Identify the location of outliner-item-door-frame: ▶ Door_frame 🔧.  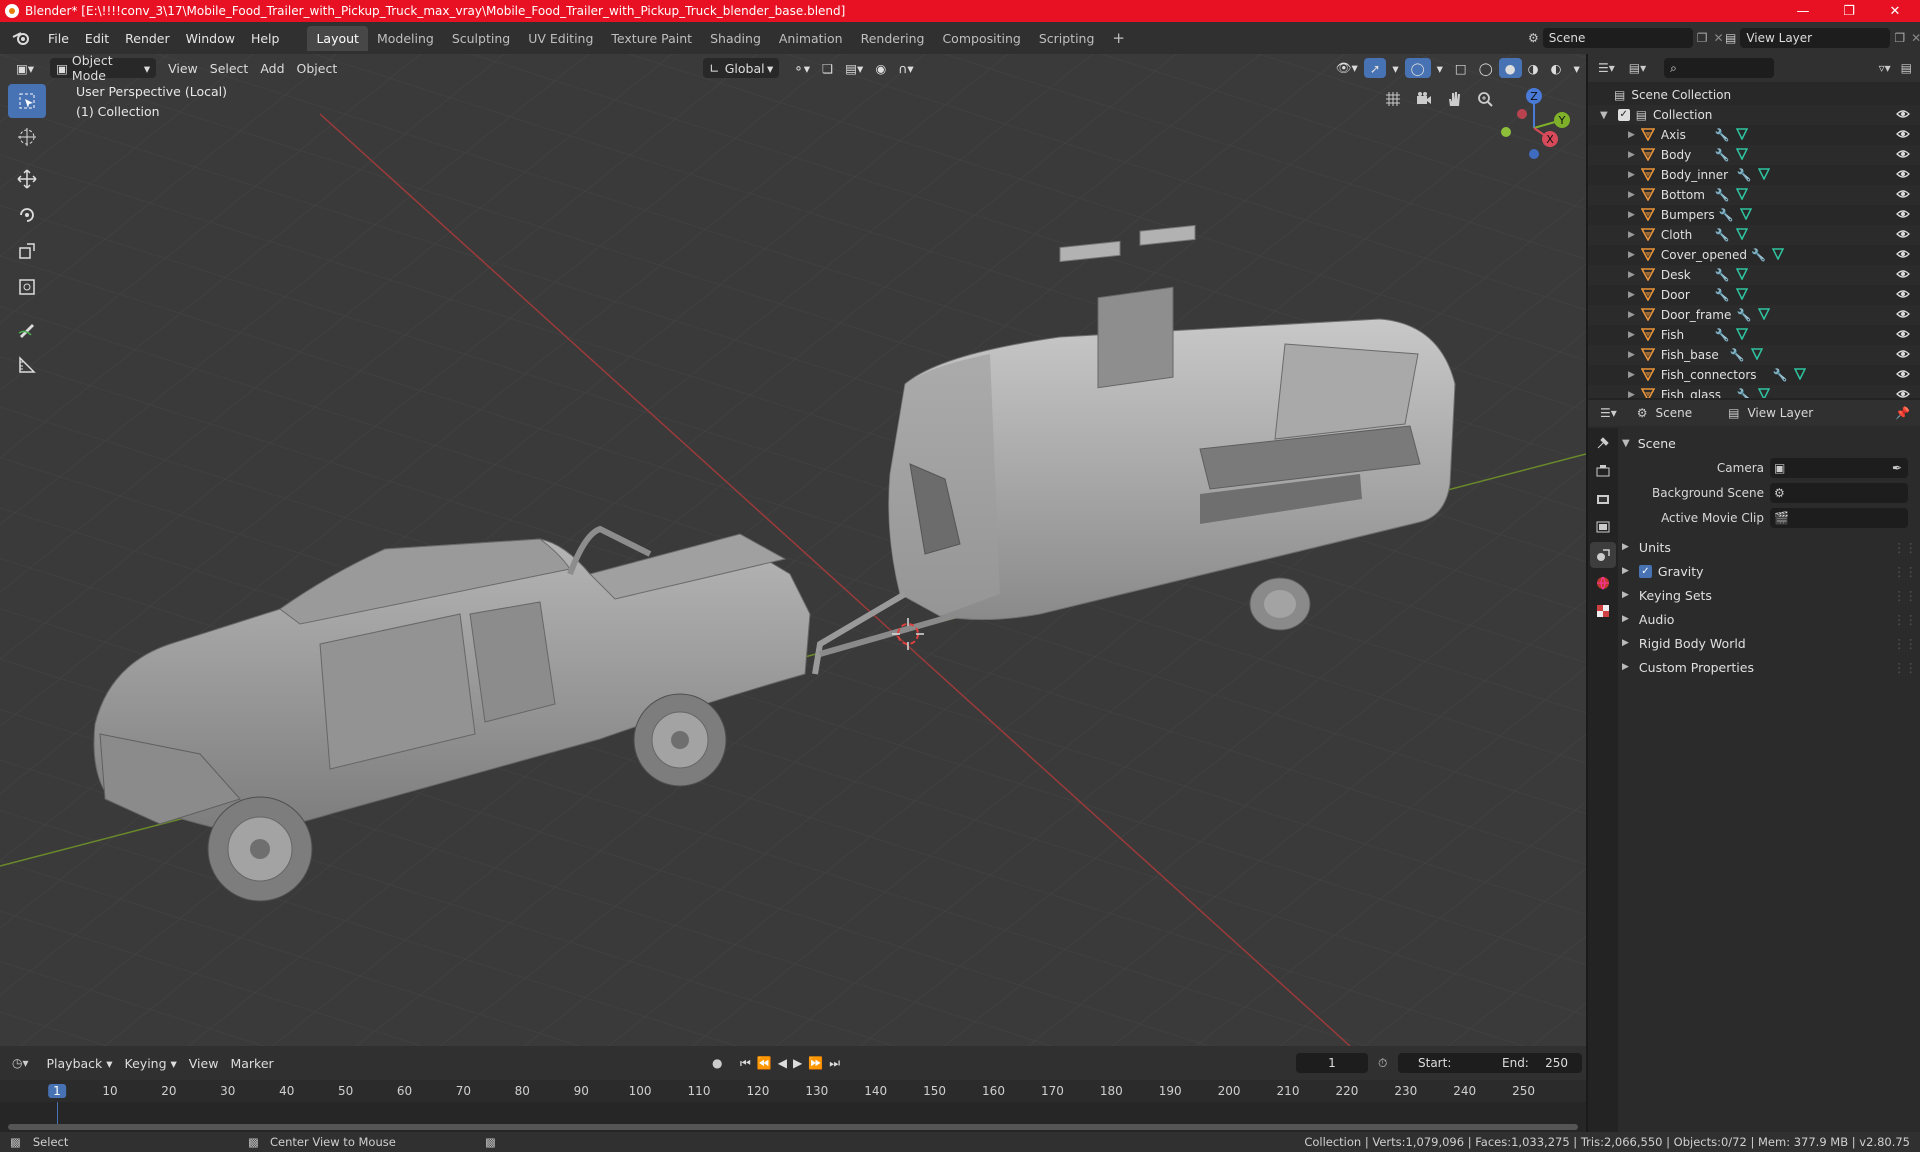
(1754, 315).